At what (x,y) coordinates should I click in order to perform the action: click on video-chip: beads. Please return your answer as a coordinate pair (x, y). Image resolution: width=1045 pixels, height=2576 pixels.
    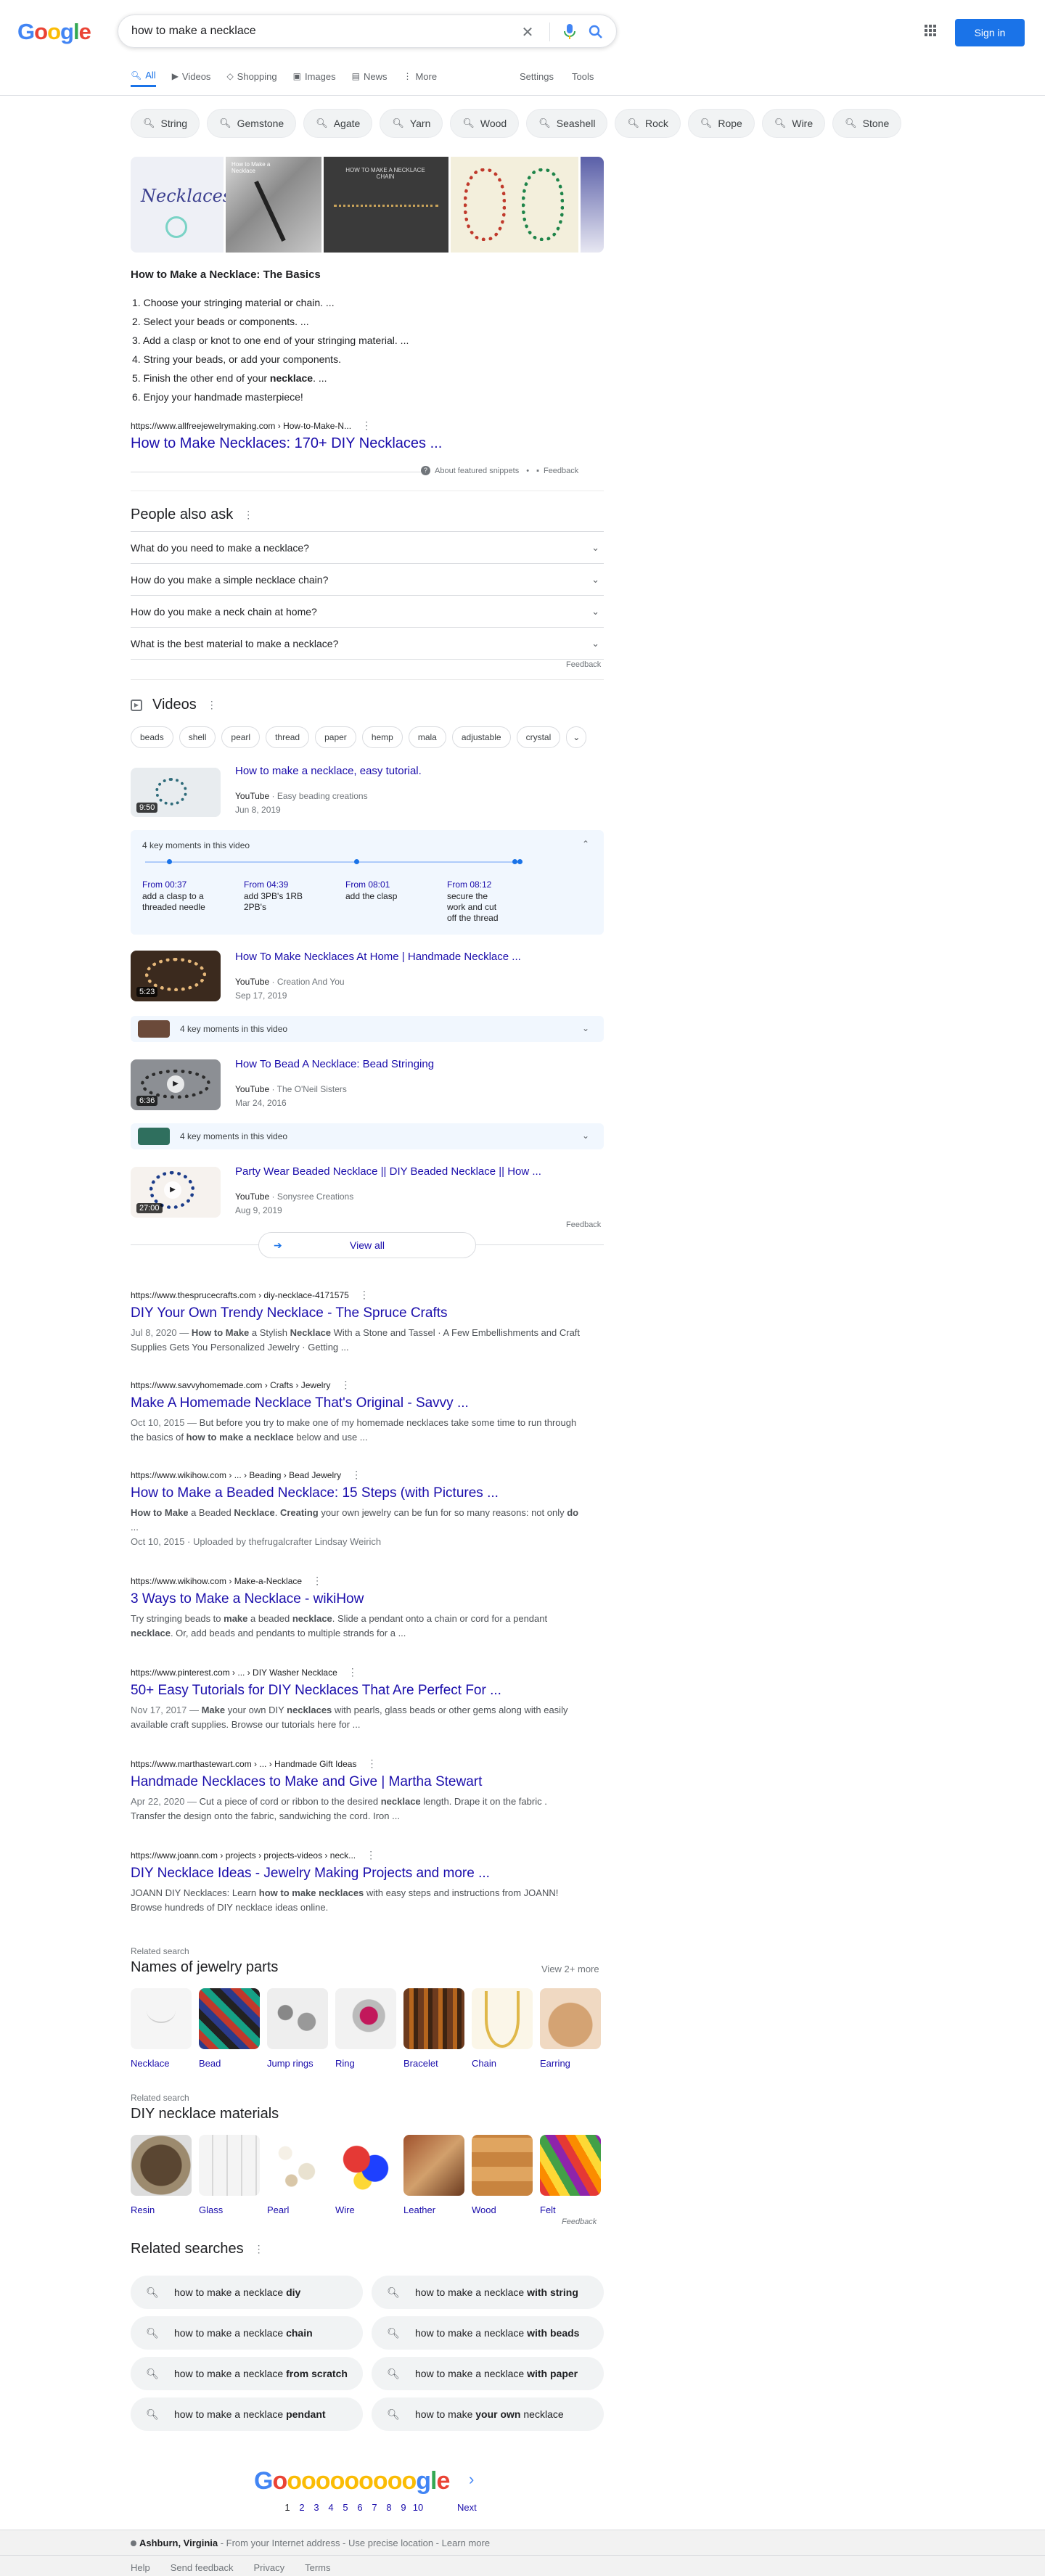
    Looking at the image, I should click on (152, 737).